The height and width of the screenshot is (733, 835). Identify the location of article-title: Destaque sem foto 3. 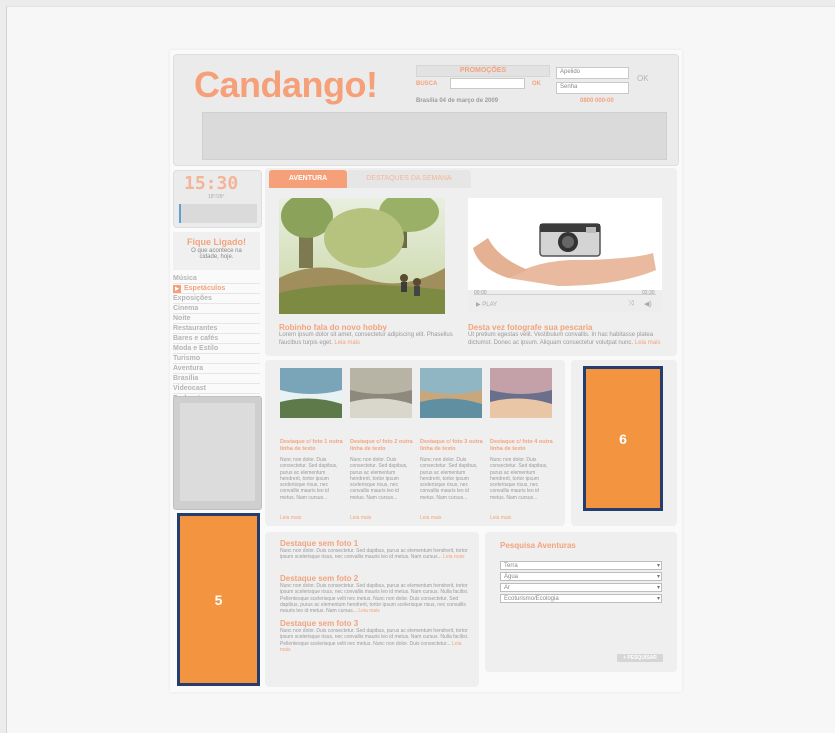
(375, 623).